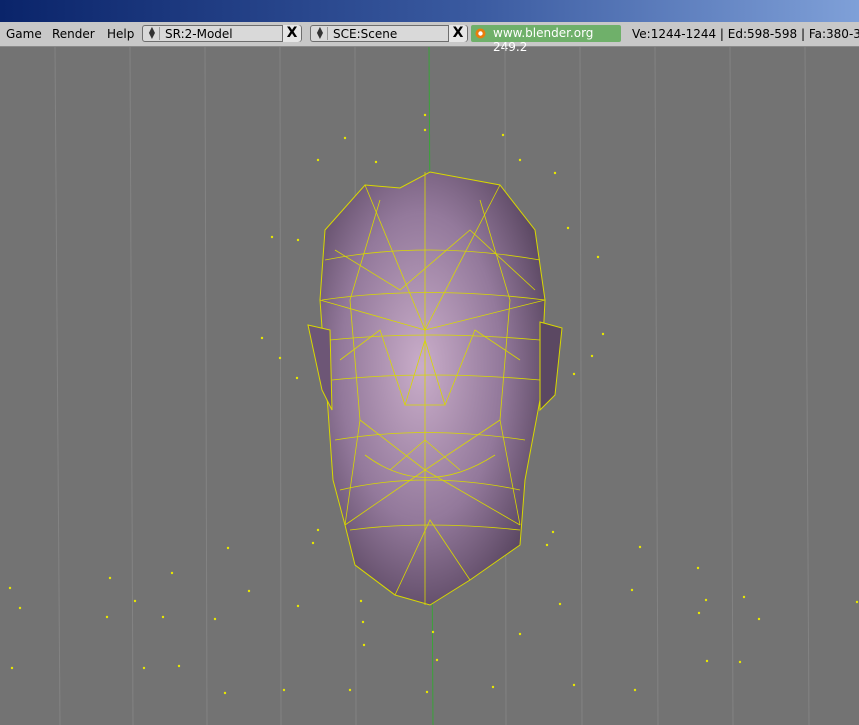  I want to click on menu-render: Render, so click(73, 34).